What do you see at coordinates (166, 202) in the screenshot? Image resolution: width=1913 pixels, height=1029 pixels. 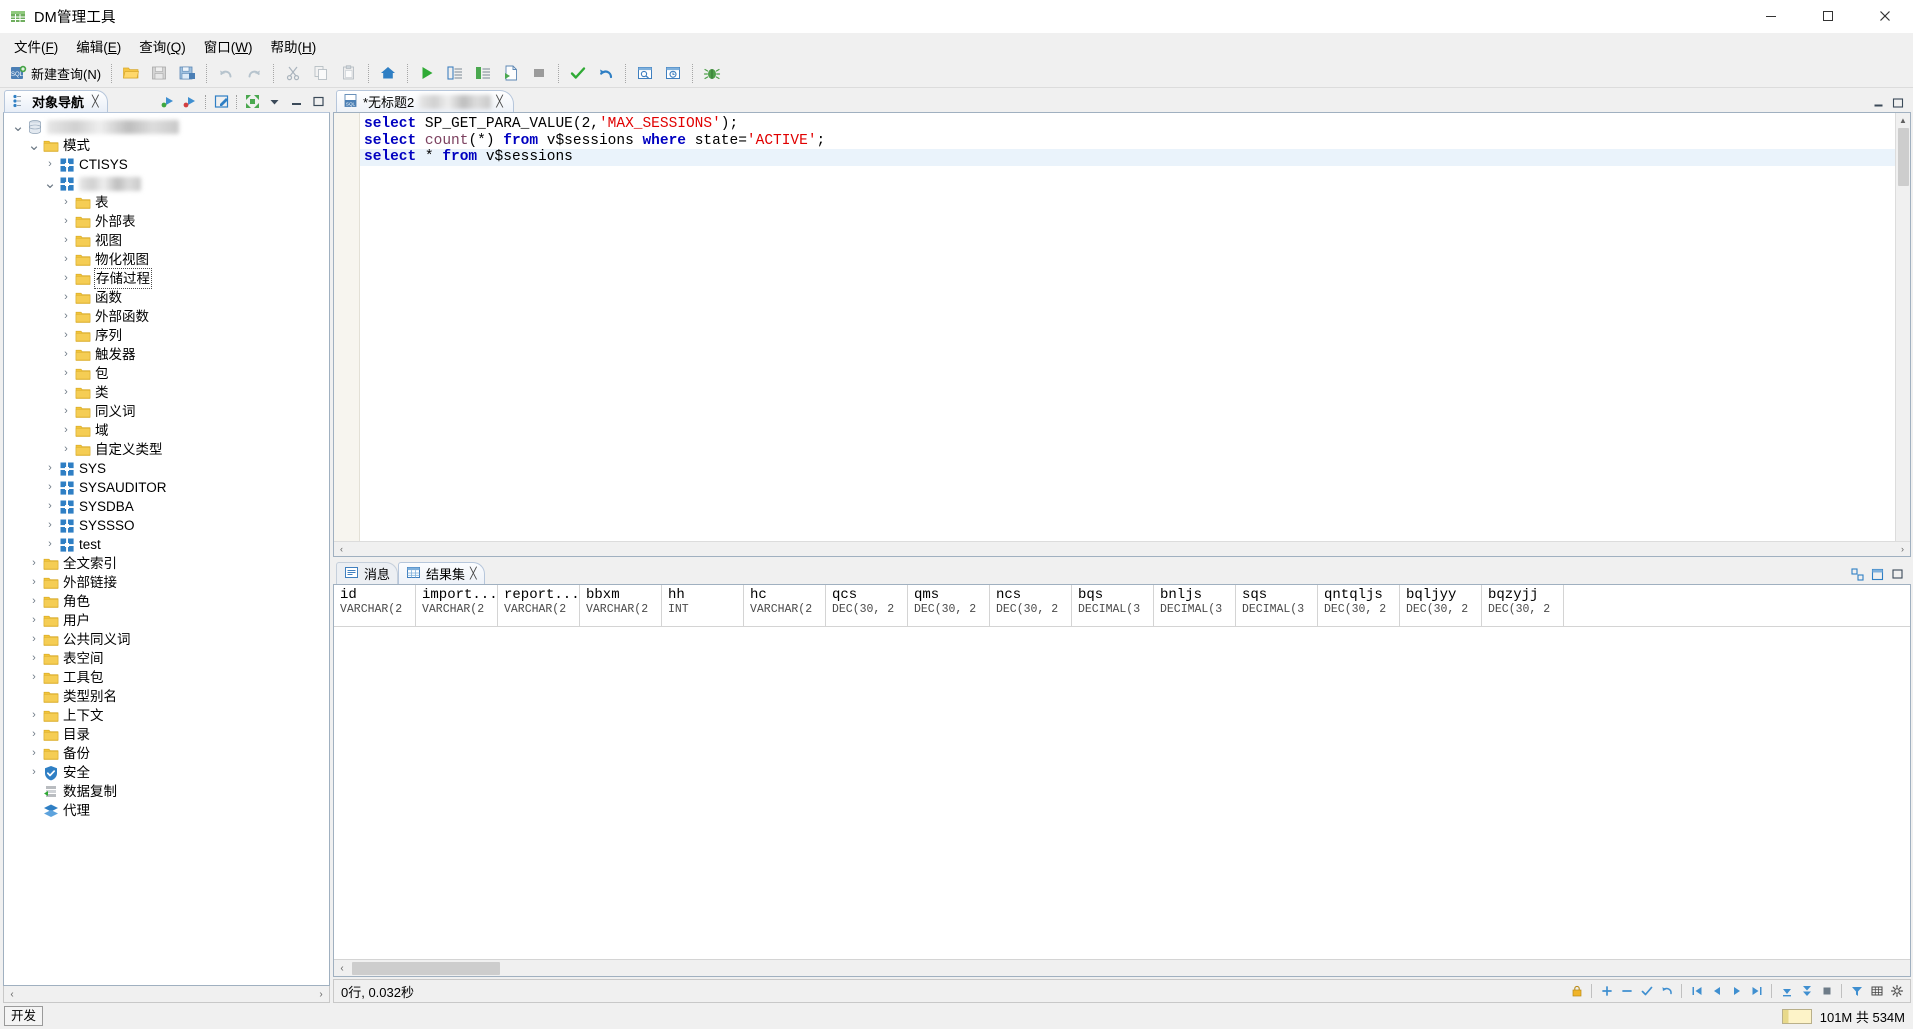 I see `tree-node-tables: › 表` at bounding box center [166, 202].